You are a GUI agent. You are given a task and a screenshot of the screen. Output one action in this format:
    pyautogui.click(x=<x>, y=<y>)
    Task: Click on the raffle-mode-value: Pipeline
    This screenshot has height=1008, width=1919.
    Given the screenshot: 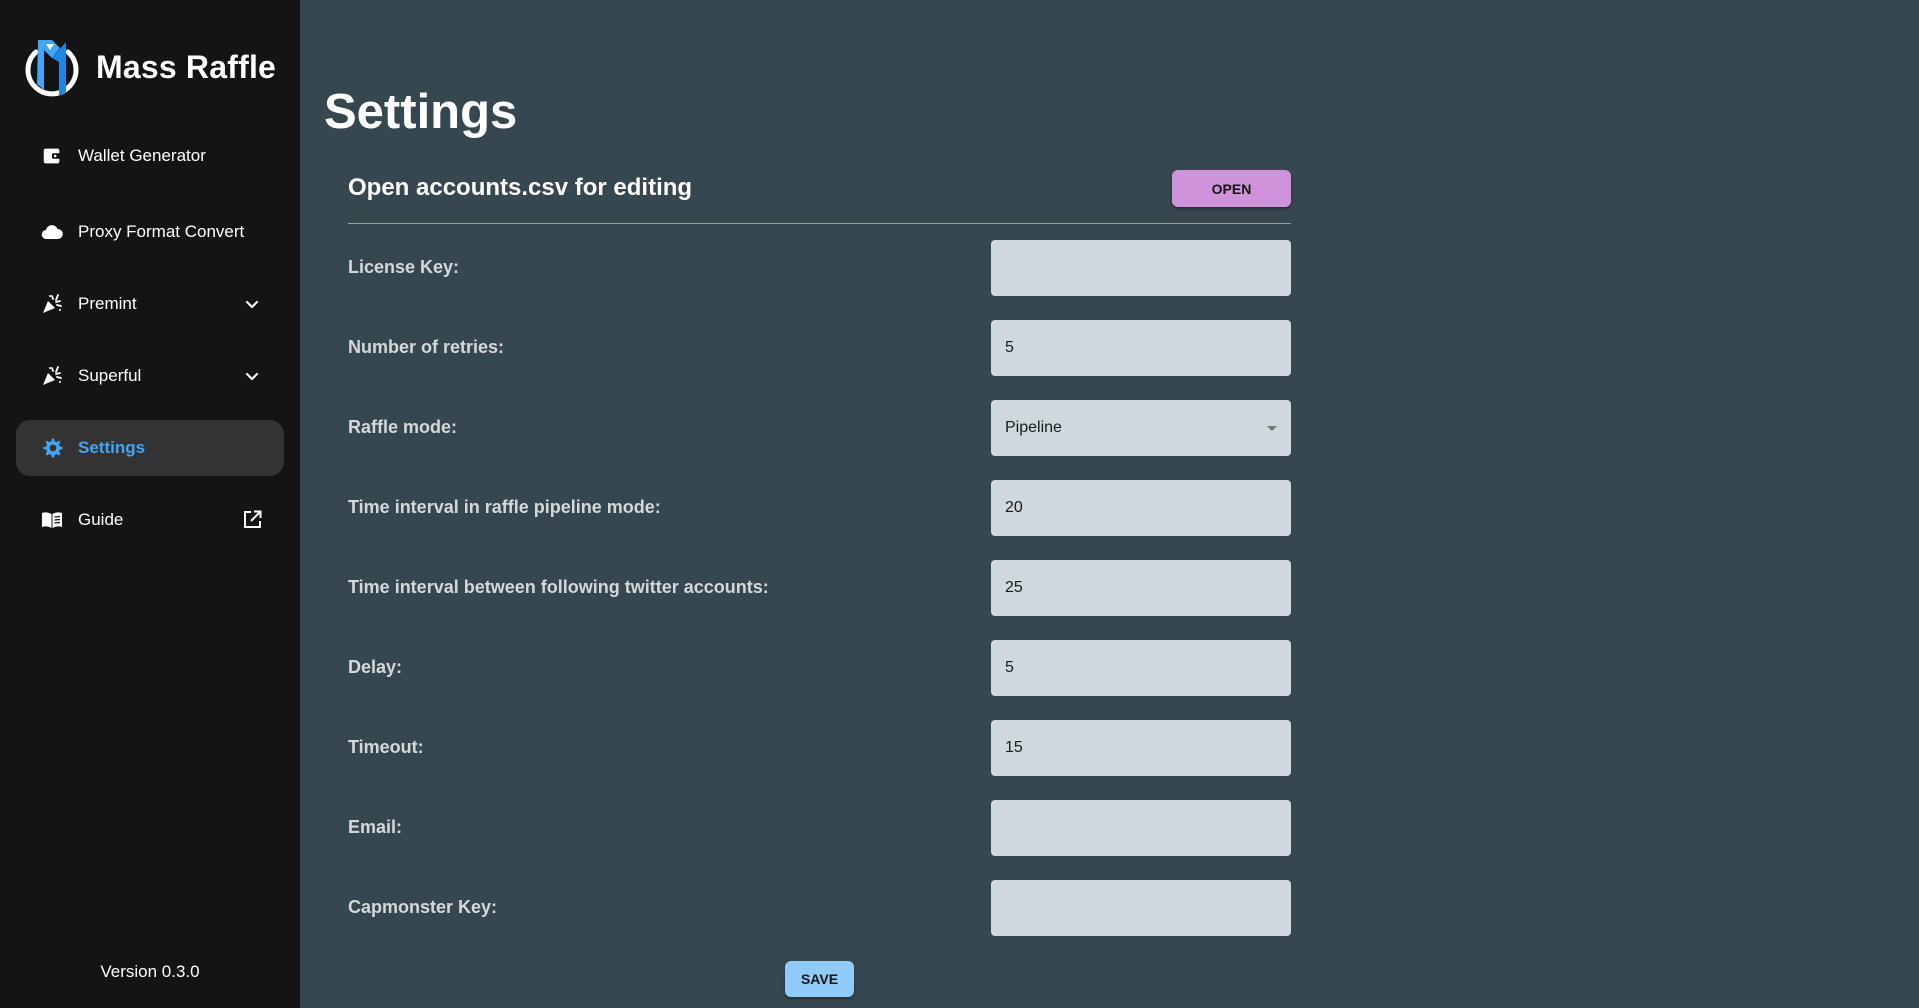 What is the action you would take?
    pyautogui.click(x=1033, y=427)
    